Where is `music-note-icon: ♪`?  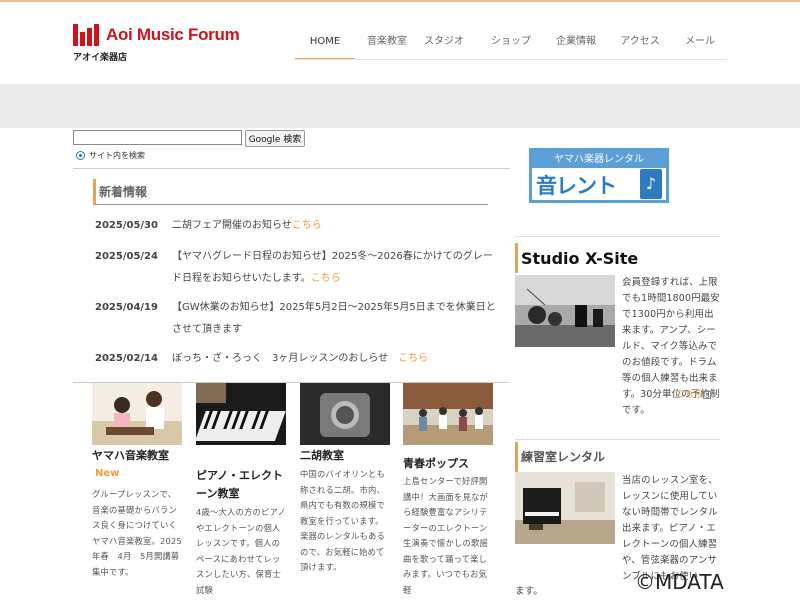 music-note-icon: ♪ is located at coordinates (651, 184).